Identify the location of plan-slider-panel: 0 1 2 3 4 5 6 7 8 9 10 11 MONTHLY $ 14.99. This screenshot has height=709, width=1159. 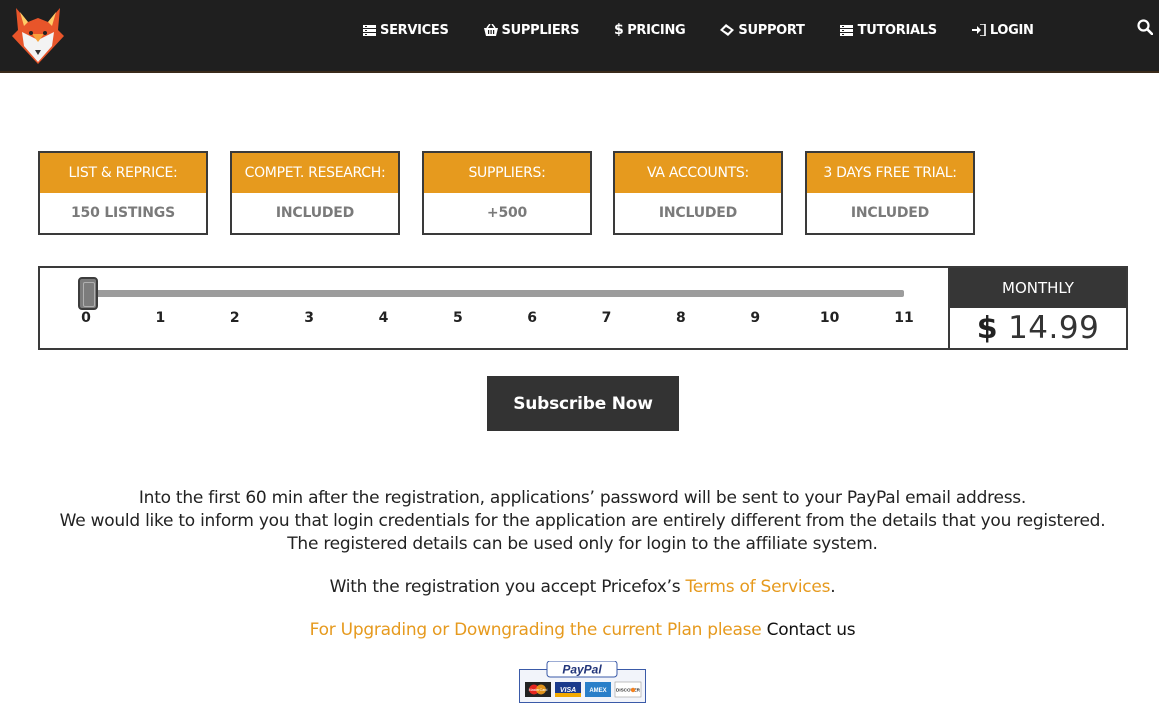
(583, 308).